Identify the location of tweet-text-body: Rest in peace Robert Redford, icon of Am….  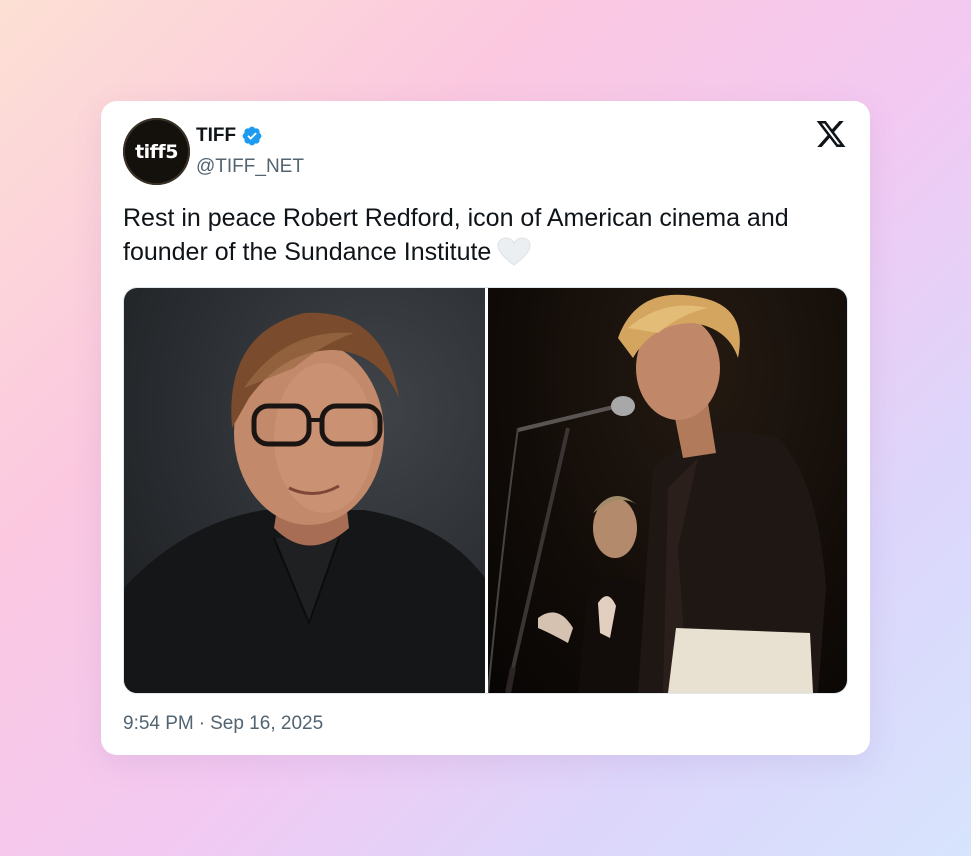
(456, 235).